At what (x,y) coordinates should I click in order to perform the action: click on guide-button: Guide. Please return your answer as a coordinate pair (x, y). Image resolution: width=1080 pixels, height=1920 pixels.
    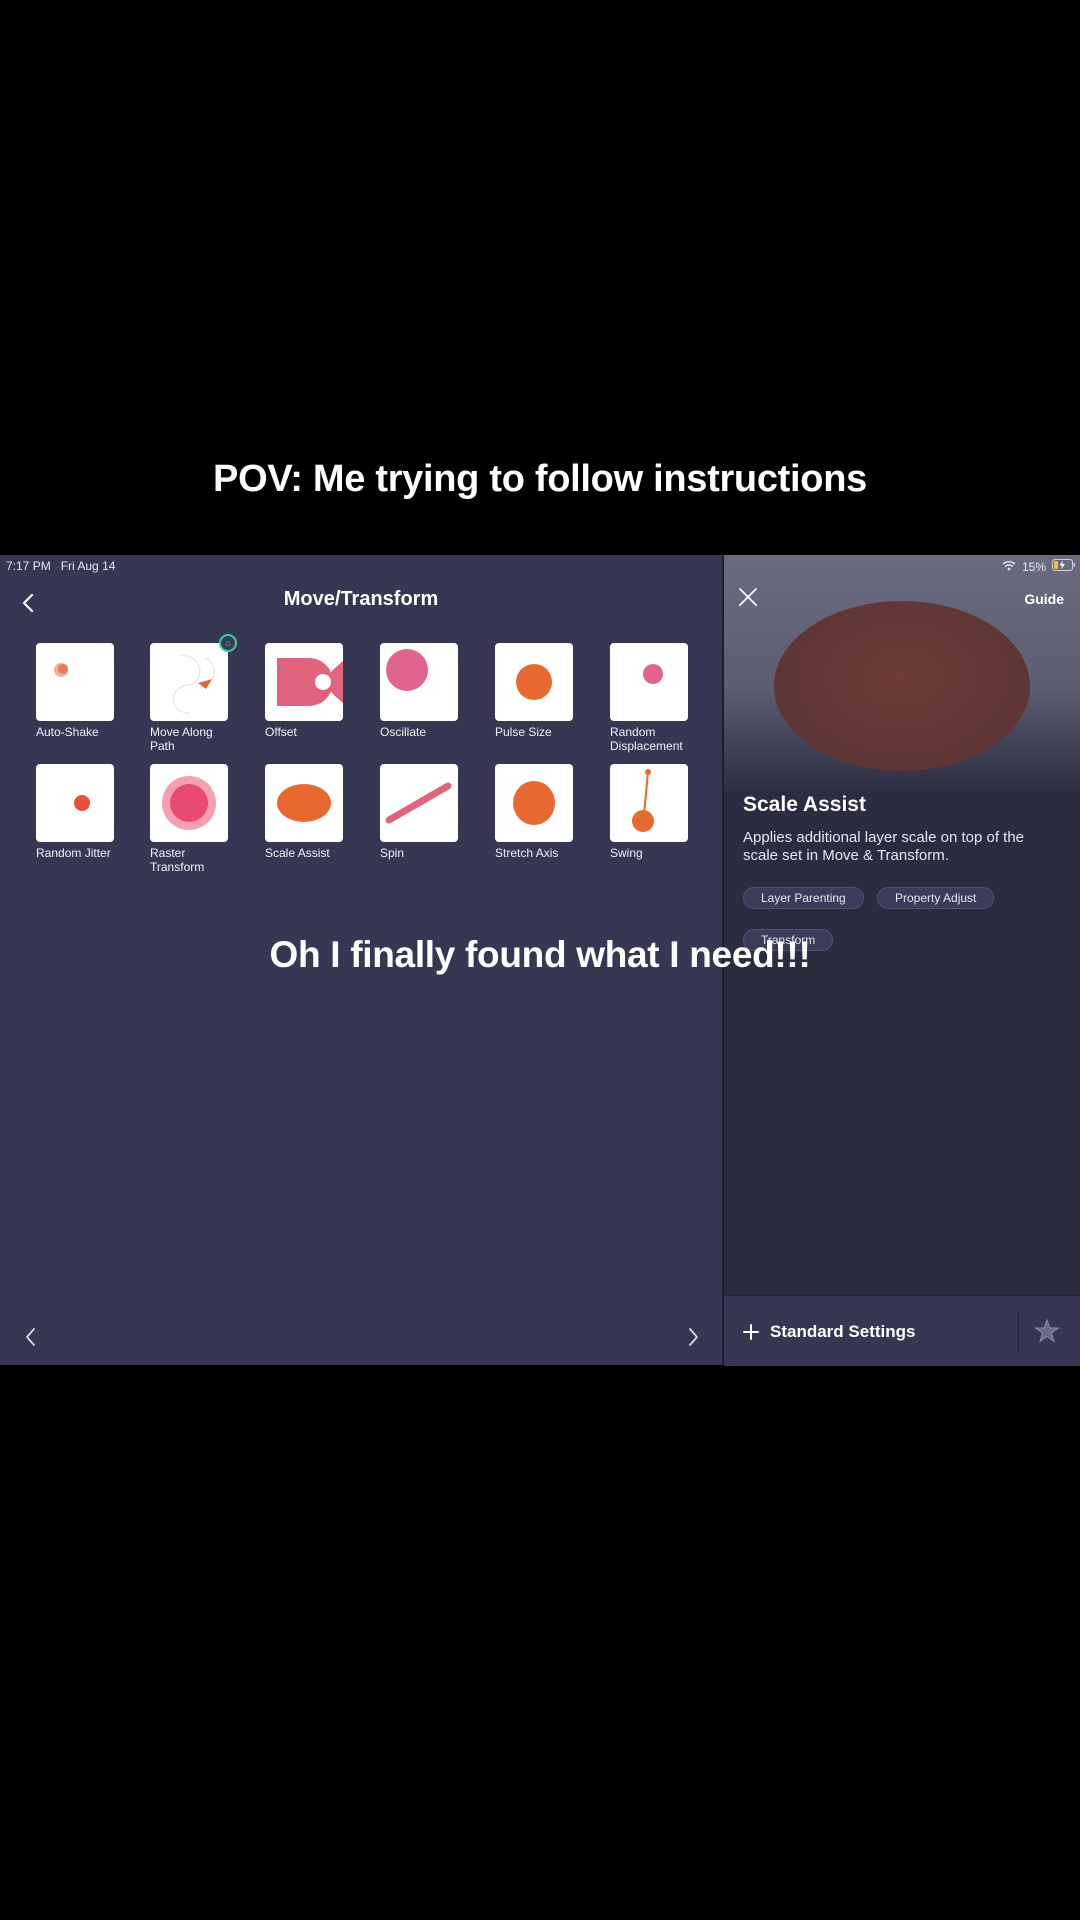
    Looking at the image, I should click on (1044, 599).